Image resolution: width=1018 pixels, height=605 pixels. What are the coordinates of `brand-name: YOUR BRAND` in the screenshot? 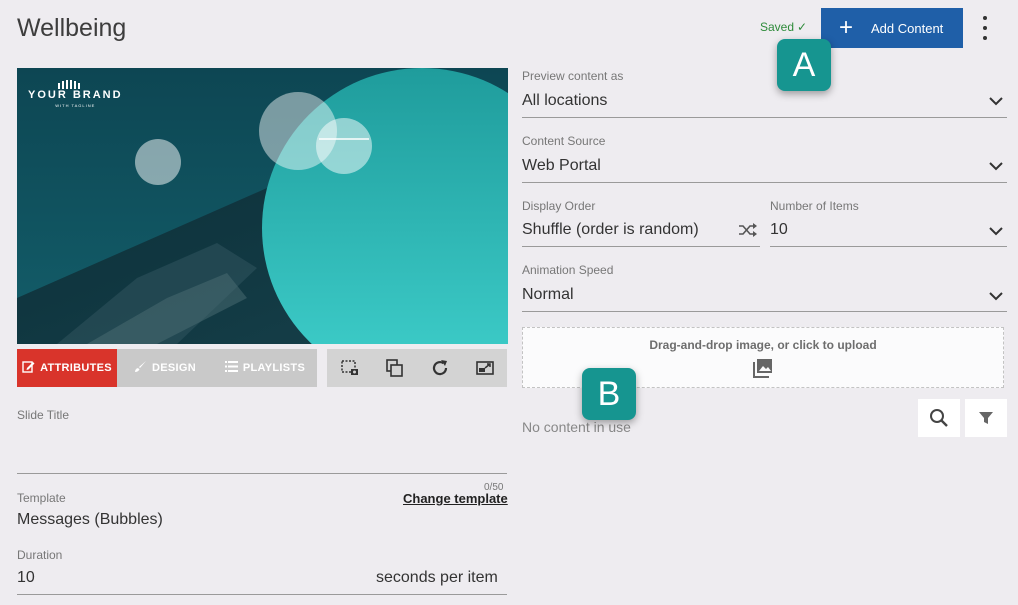 It's located at (75, 95).